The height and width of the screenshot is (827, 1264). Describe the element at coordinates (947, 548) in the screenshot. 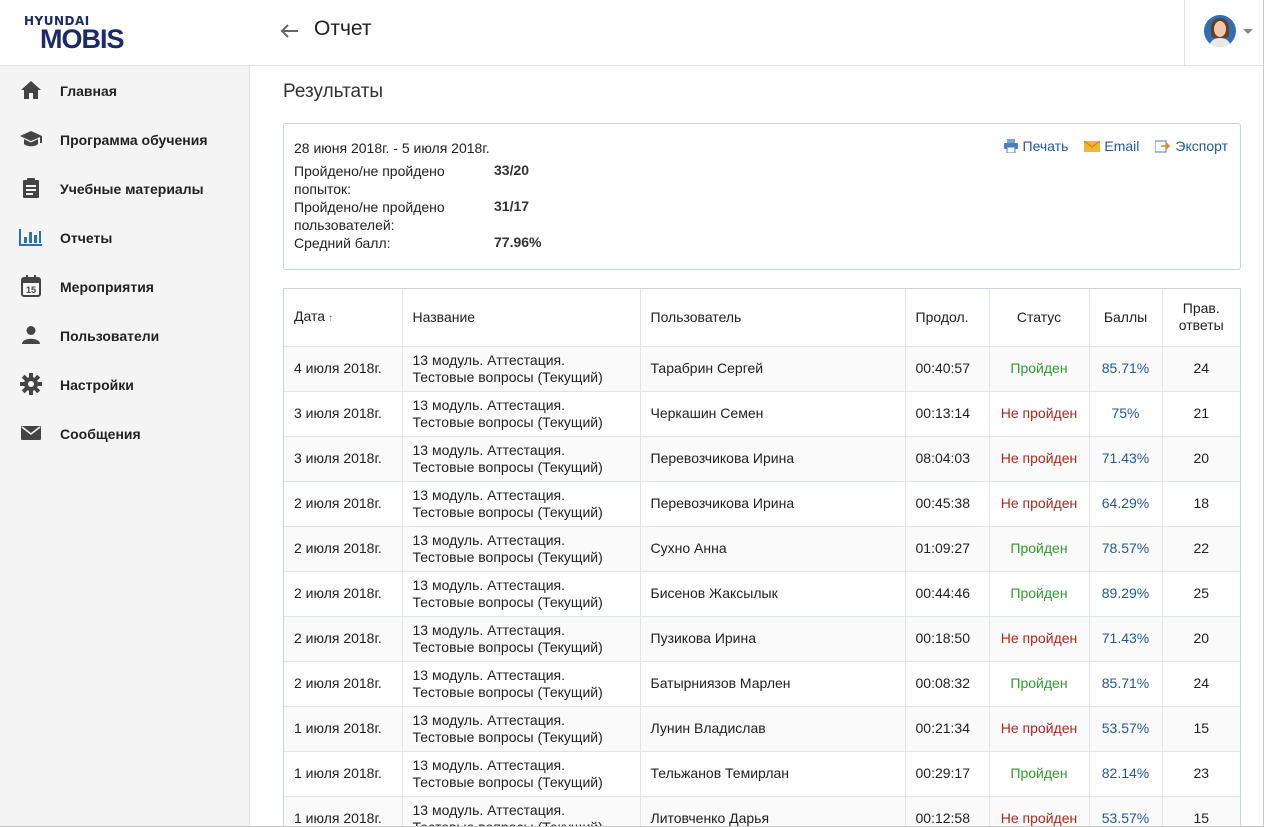

I see `cell-duration: 01:09:27` at that location.